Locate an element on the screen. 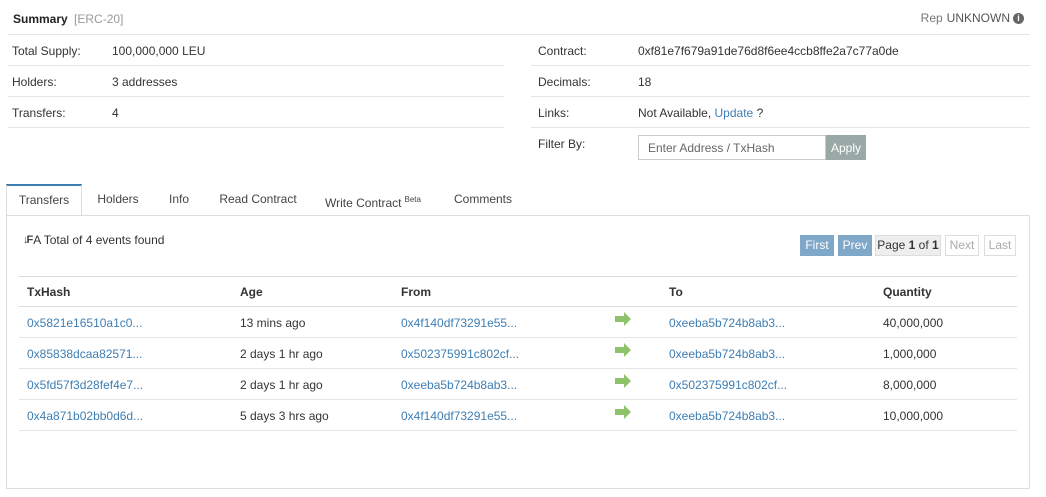  page-indicator: Page 1 of 1 is located at coordinates (908, 245).